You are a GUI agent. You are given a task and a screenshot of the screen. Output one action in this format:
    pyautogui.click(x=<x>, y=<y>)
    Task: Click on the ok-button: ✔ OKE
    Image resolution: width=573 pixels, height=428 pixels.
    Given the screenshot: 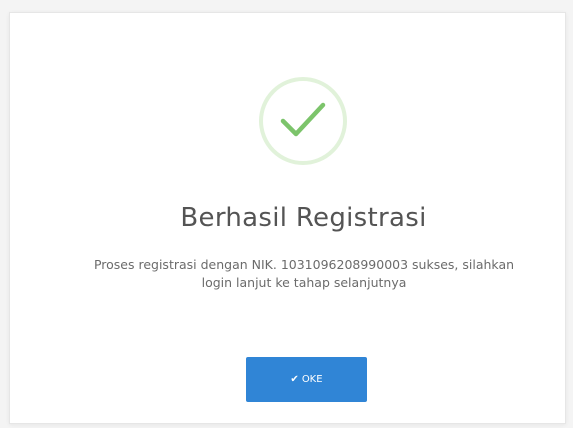 What is the action you would take?
    pyautogui.click(x=306, y=379)
    